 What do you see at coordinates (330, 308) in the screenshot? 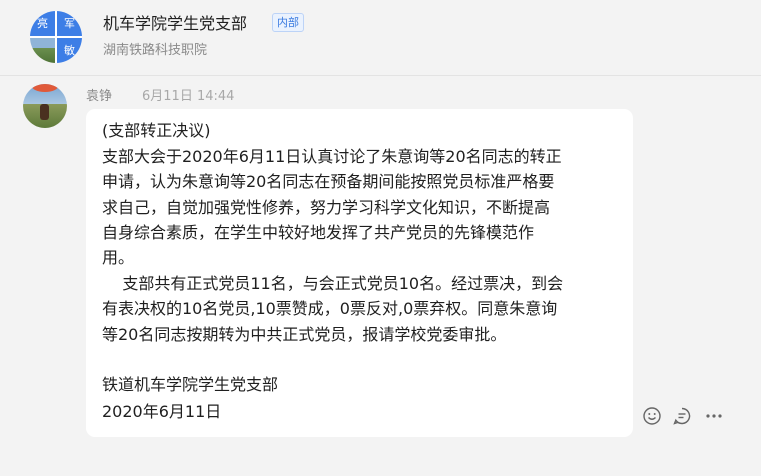
I see `message-line: 有表决权的10名党员,10票赞成，0票反对,0票弃权。同意朱意询` at bounding box center [330, 308].